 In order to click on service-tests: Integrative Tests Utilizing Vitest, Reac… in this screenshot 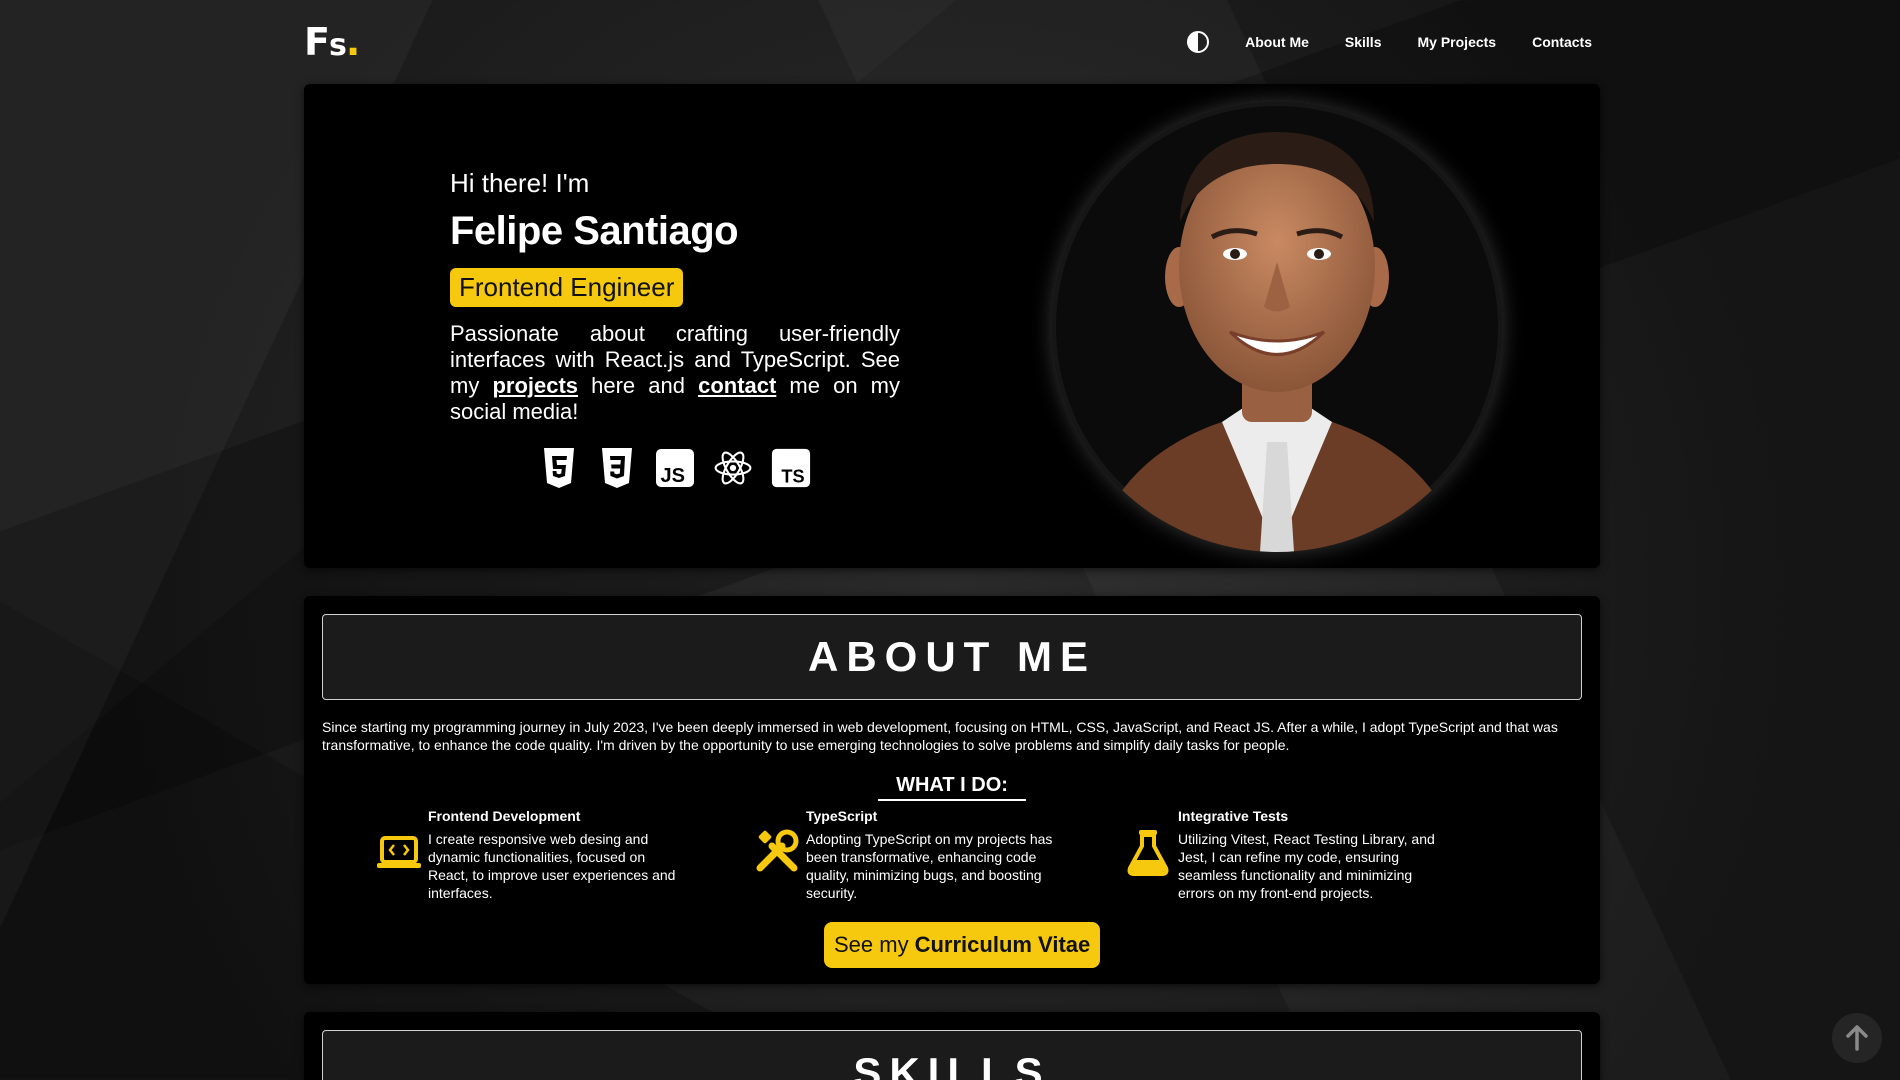, I will do `click(1281, 855)`.